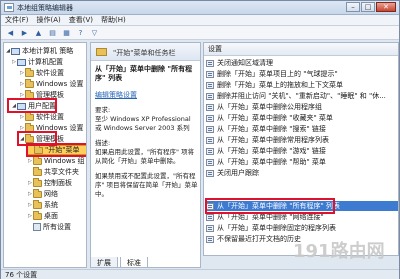 The image size is (400, 279). What do you see at coordinates (200, 8) in the screenshot?
I see `title-bar: 本地组策略编辑器 – □ ✕` at bounding box center [200, 8].